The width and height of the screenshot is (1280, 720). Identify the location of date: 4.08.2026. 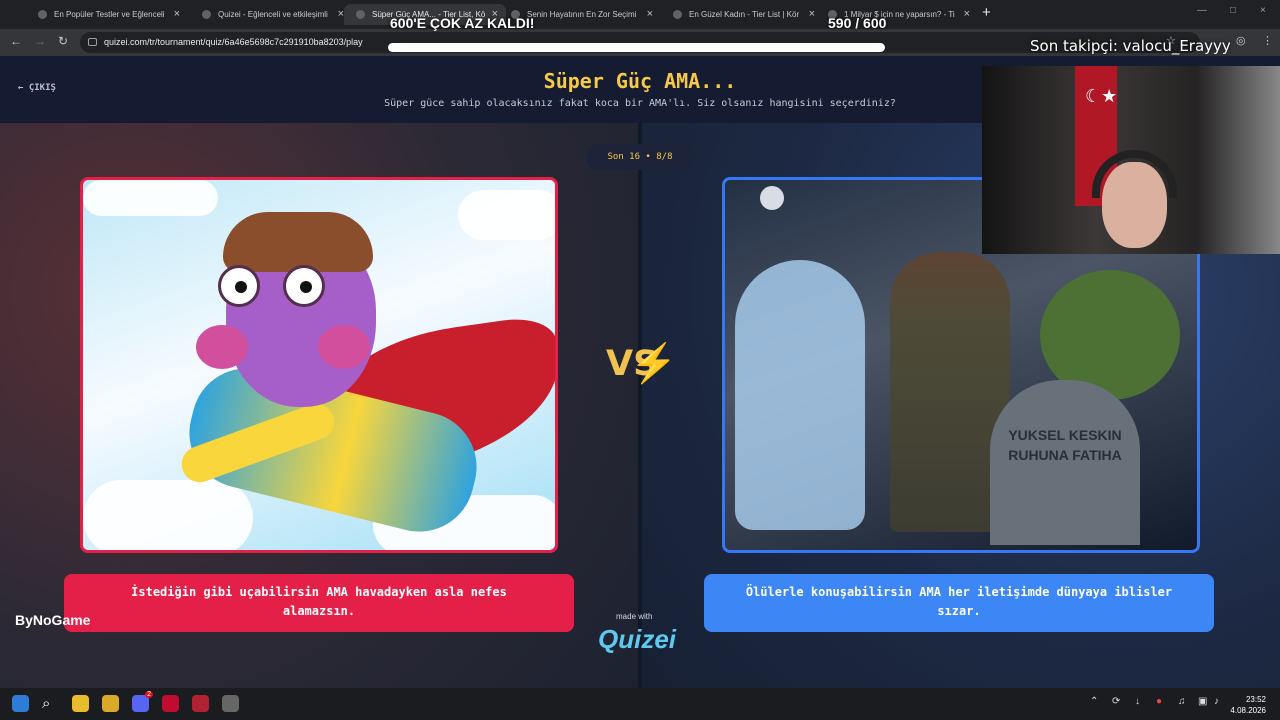
(1248, 710).